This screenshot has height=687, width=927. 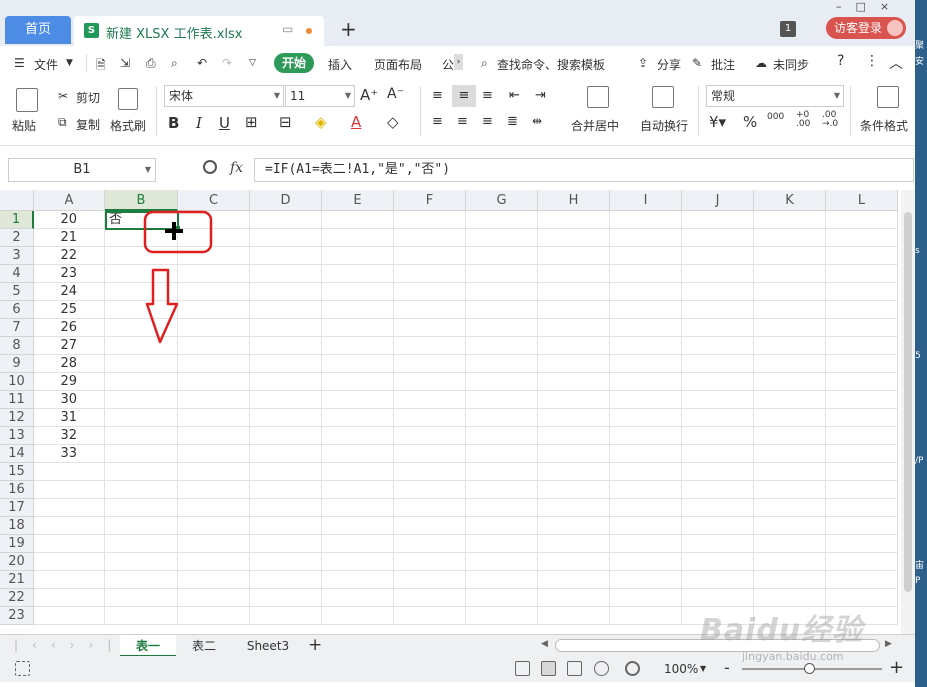 What do you see at coordinates (82, 170) in the screenshot?
I see `name-box: B1 ▼` at bounding box center [82, 170].